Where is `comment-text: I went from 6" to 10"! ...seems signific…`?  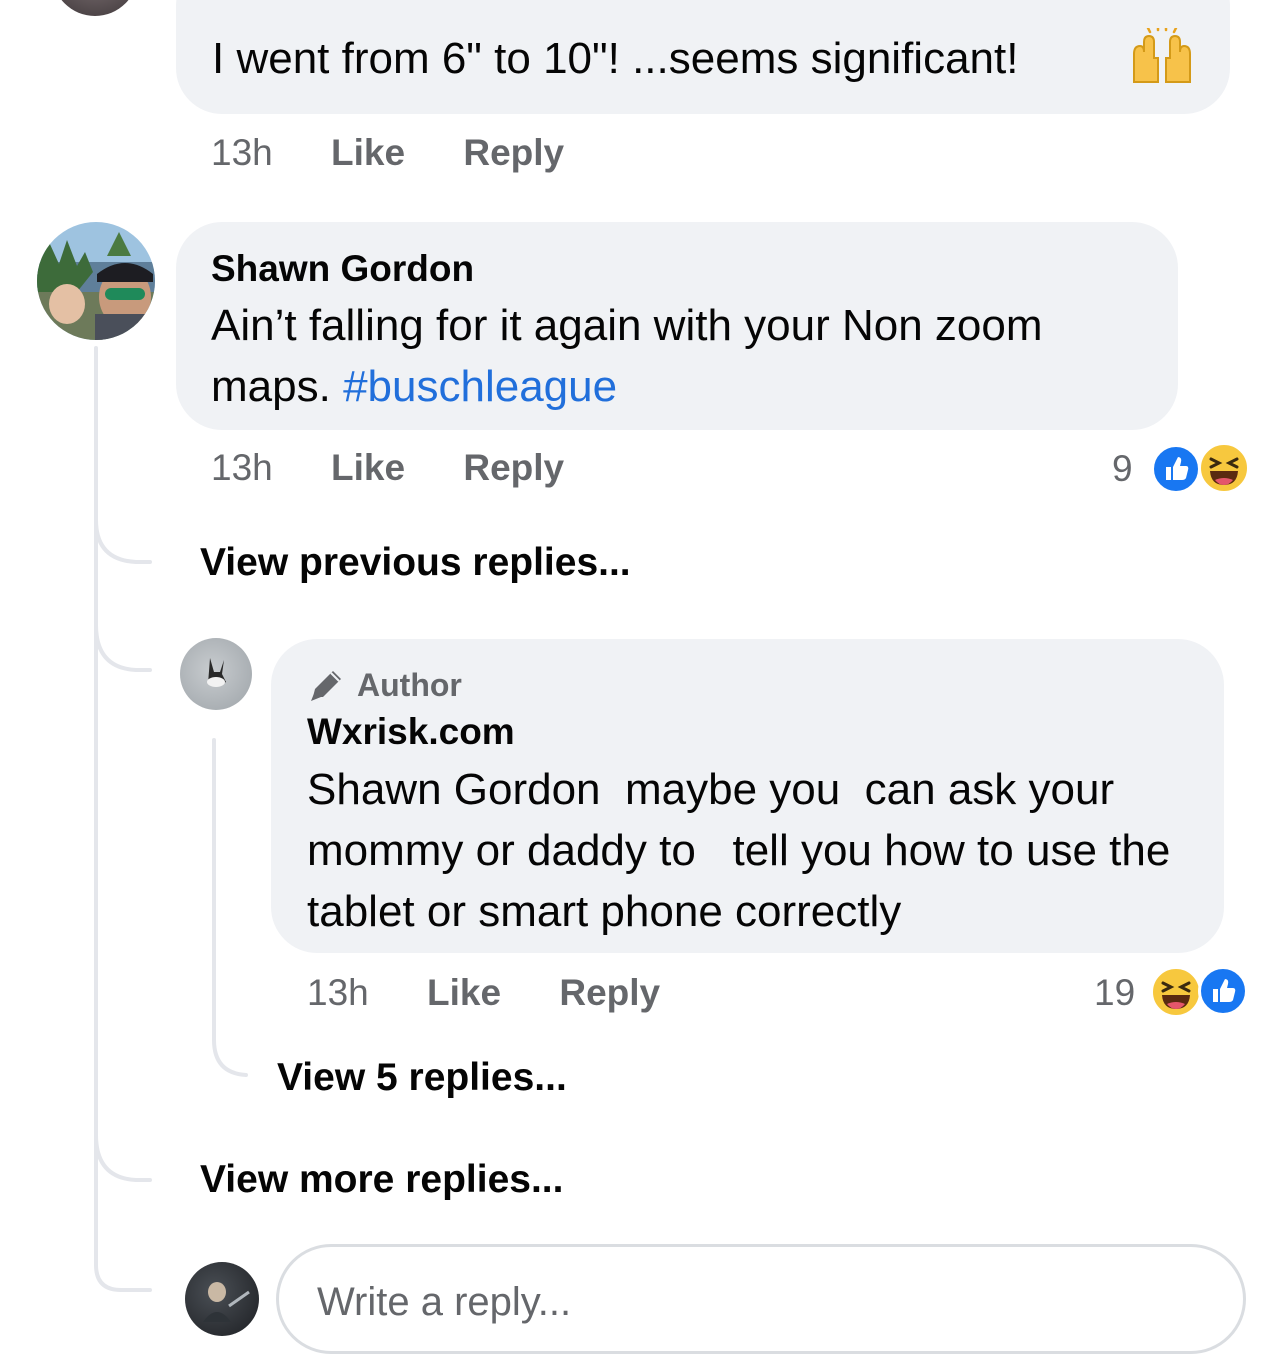
comment-text: I went from 6" to 10"! ...seems signific… is located at coordinates (615, 58).